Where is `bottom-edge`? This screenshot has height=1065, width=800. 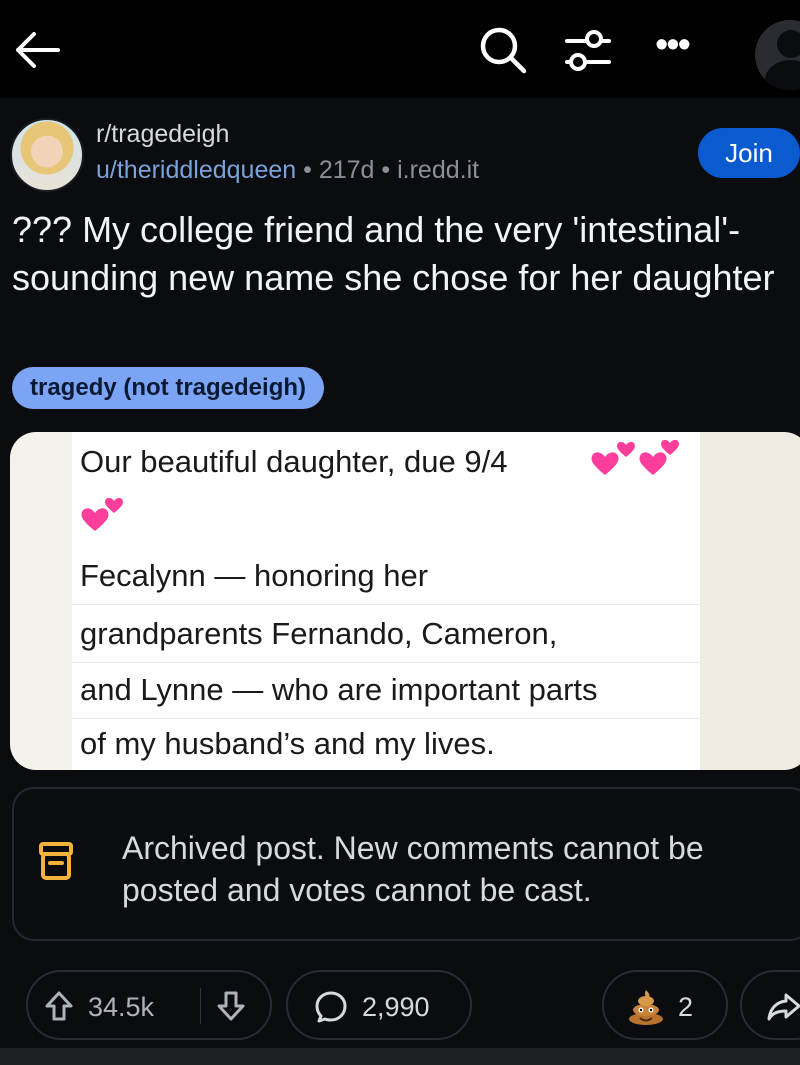
bottom-edge is located at coordinates (400, 1056).